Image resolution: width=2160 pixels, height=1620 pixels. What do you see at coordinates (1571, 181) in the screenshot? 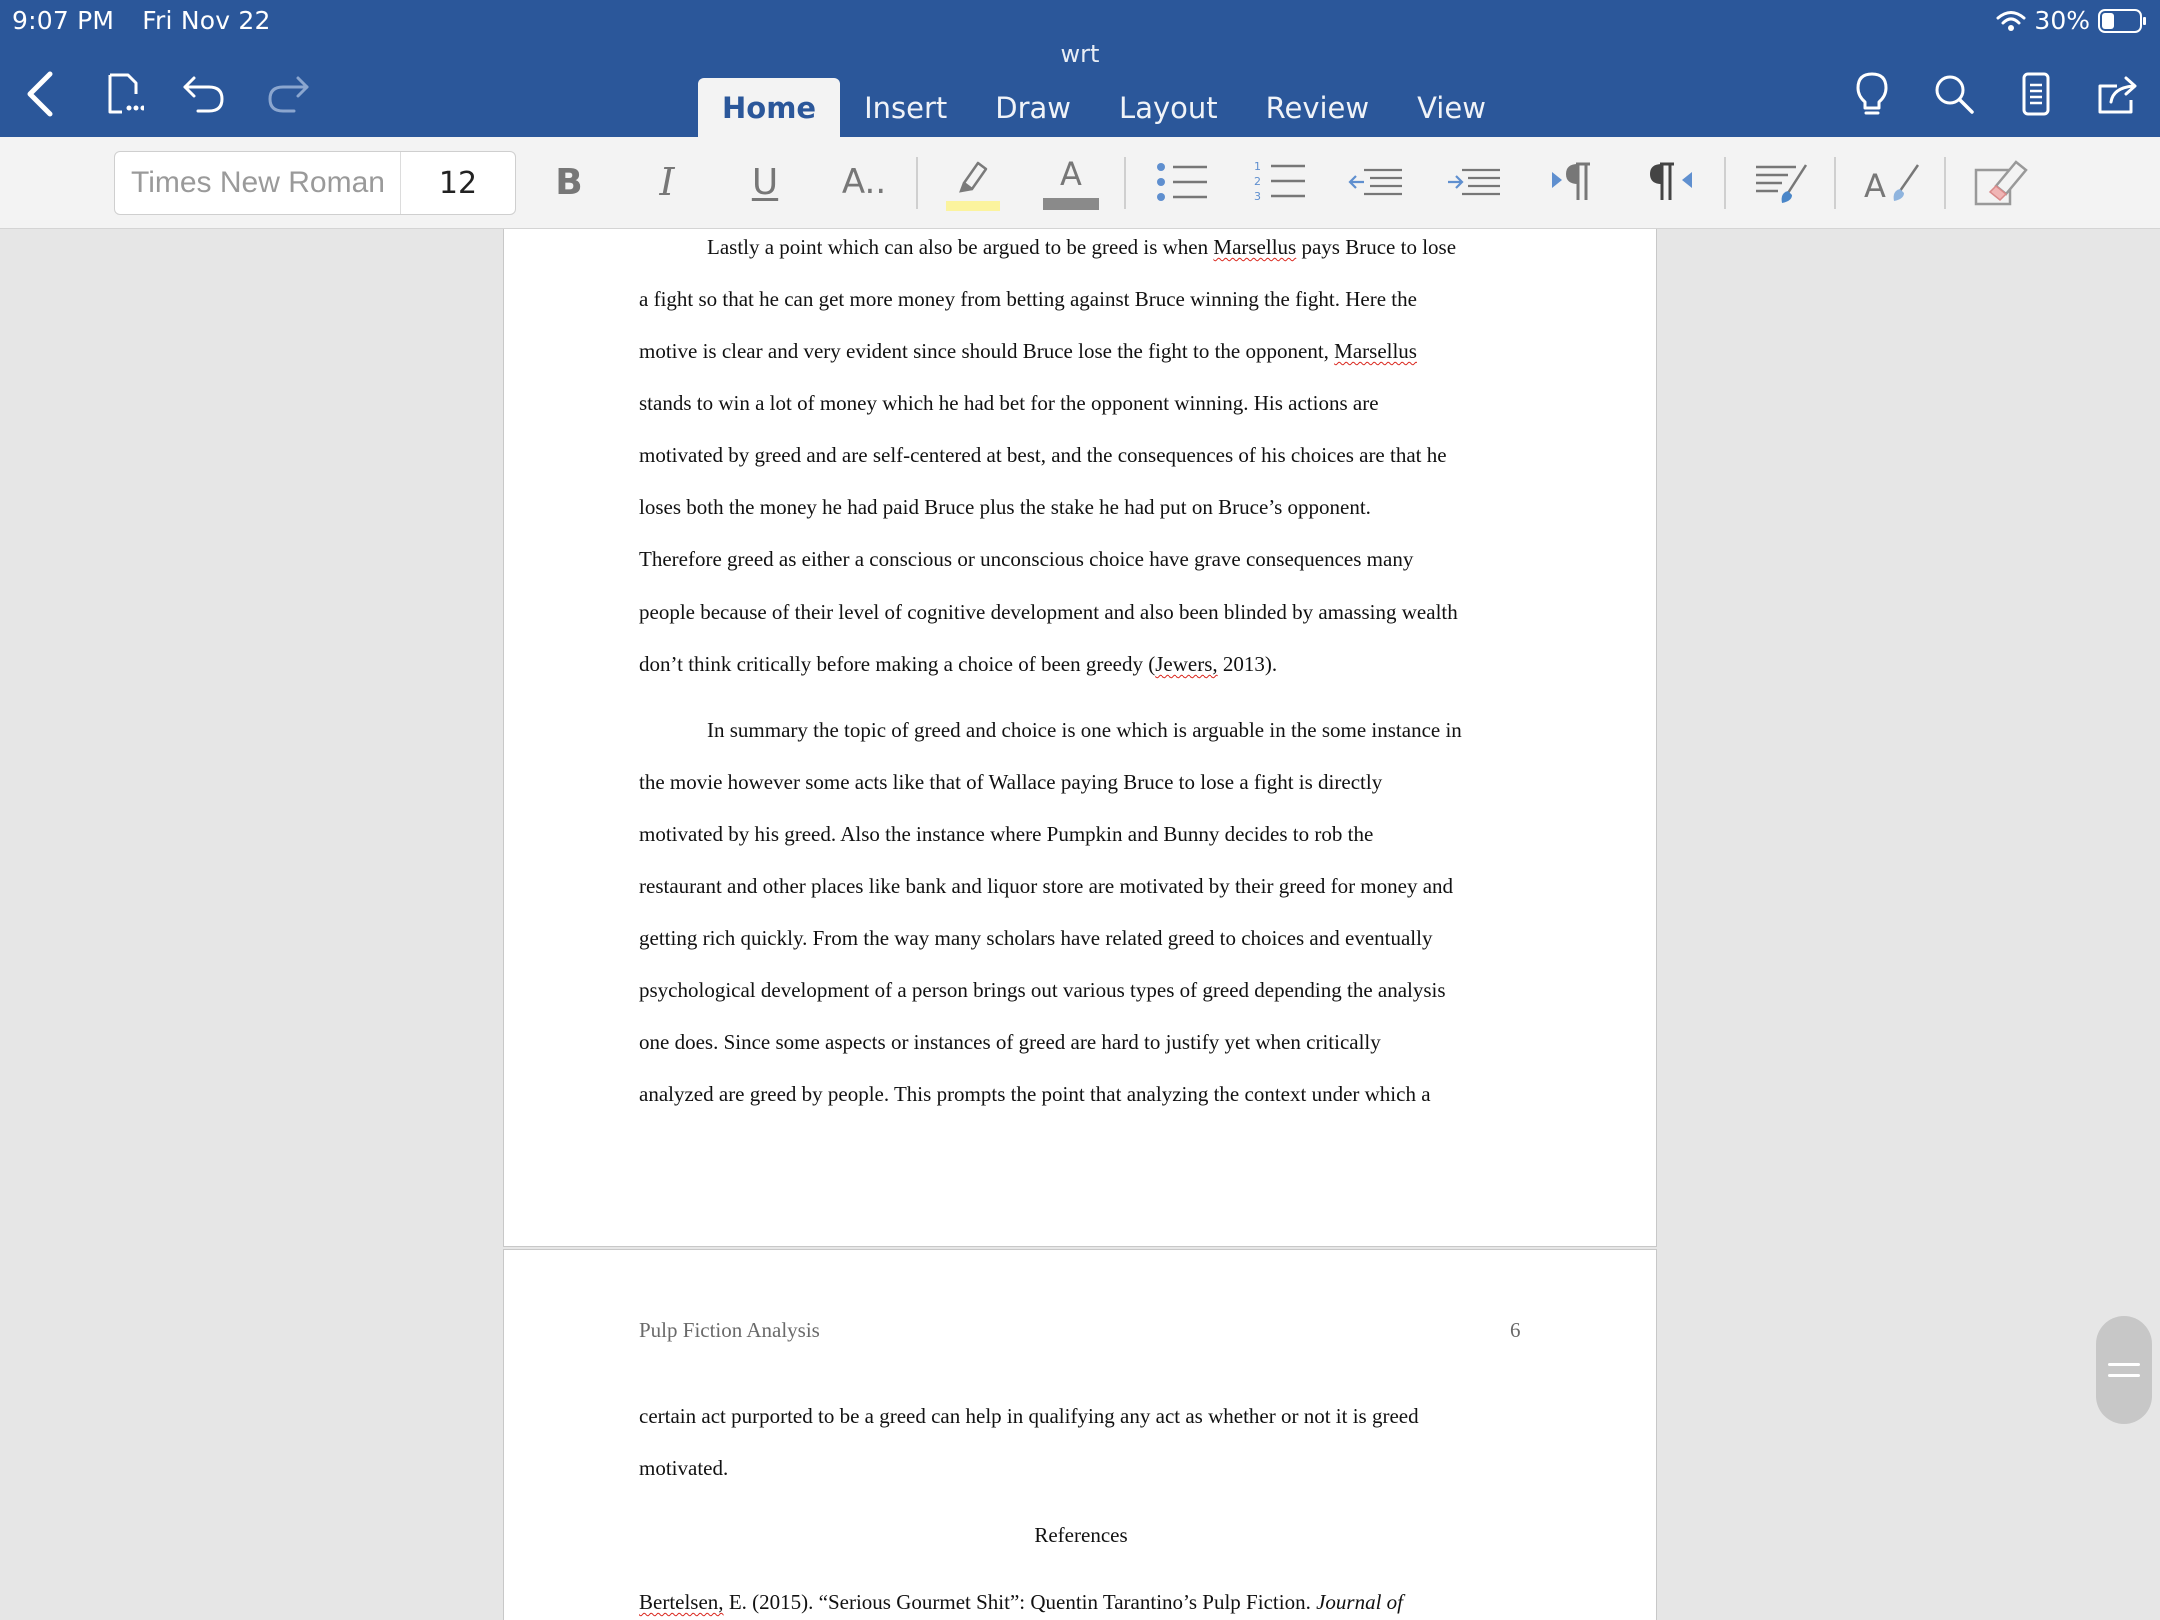
I see `left-to-right-icon` at bounding box center [1571, 181].